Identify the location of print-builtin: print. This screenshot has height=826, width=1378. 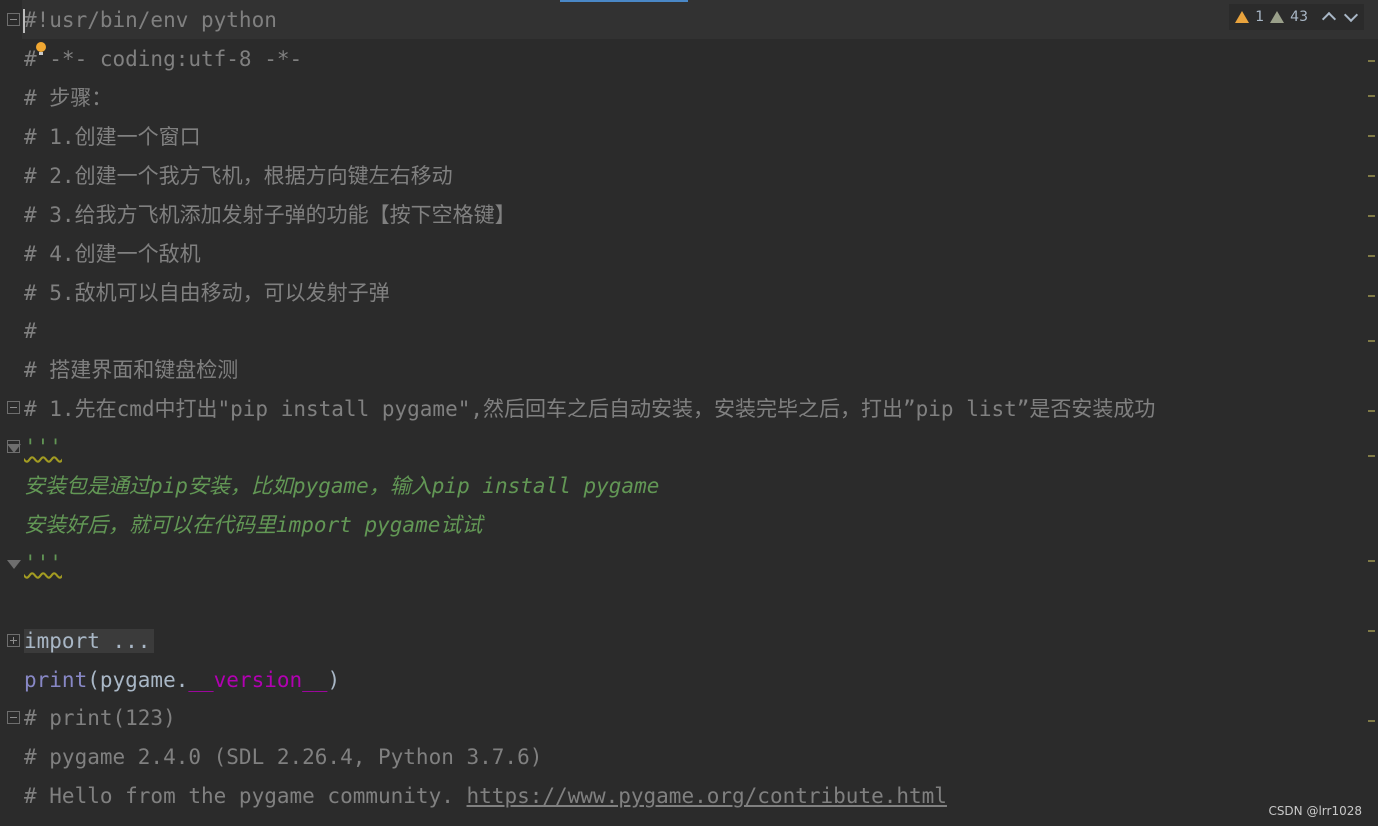
(56, 680).